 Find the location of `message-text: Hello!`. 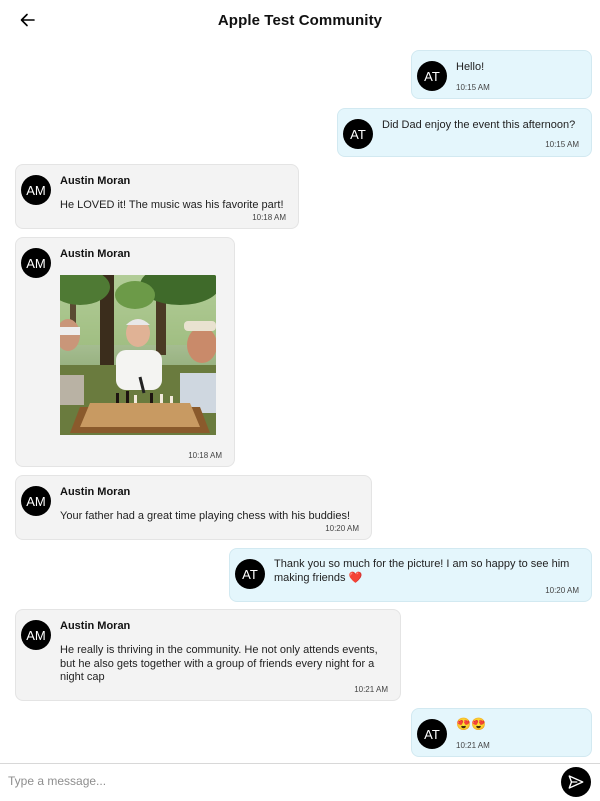

message-text: Hello! is located at coordinates (470, 67).